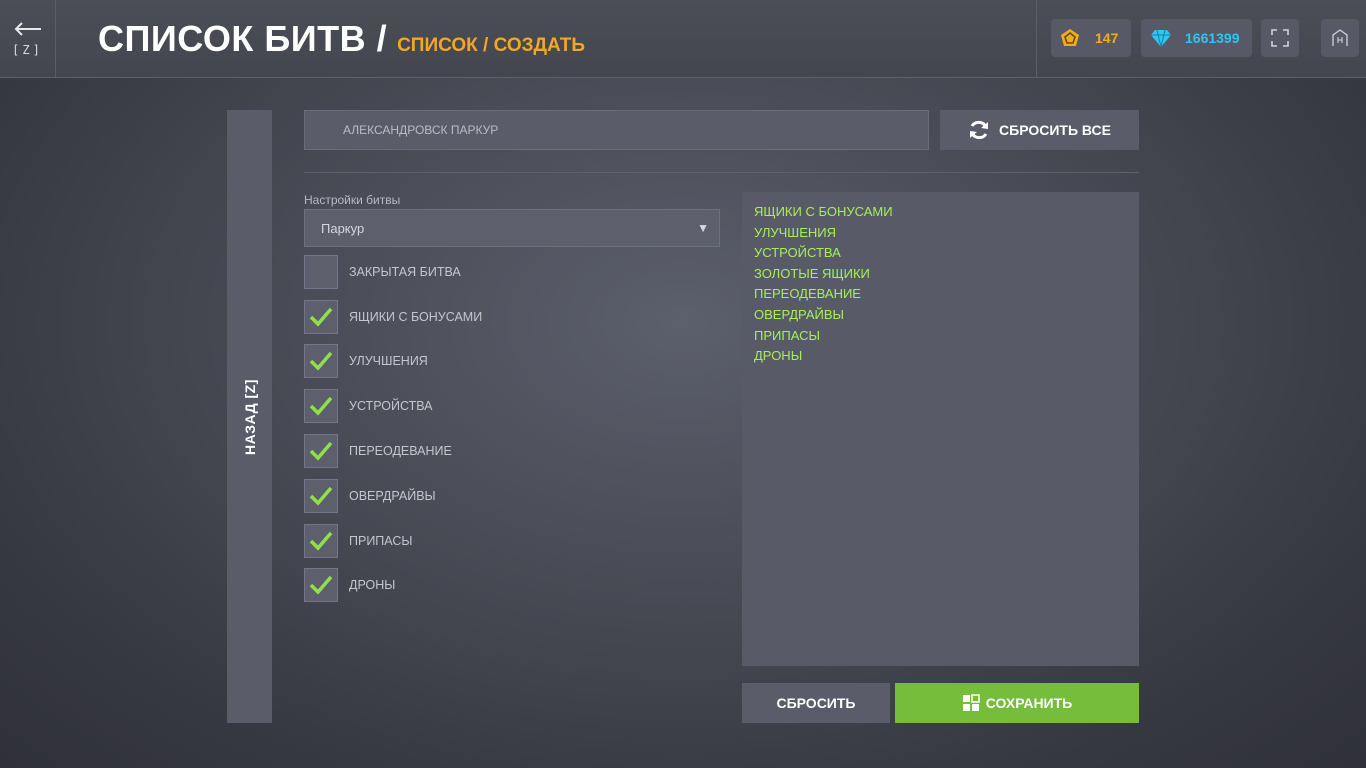 The height and width of the screenshot is (768, 1366). What do you see at coordinates (799, 314) in the screenshot?
I see `summary-item: ОВЕРДРАЙВЫ` at bounding box center [799, 314].